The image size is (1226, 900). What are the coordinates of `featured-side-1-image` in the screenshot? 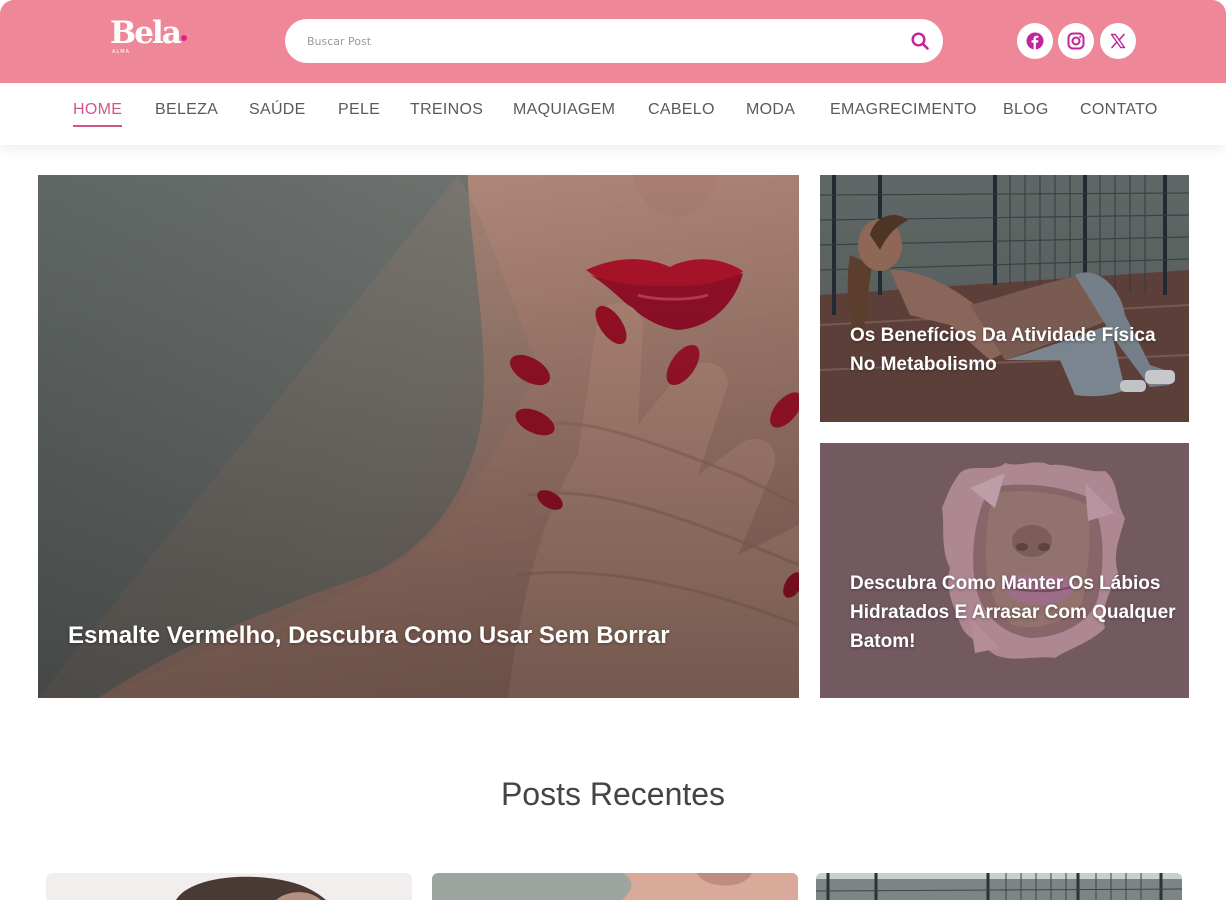 It's located at (1004, 298).